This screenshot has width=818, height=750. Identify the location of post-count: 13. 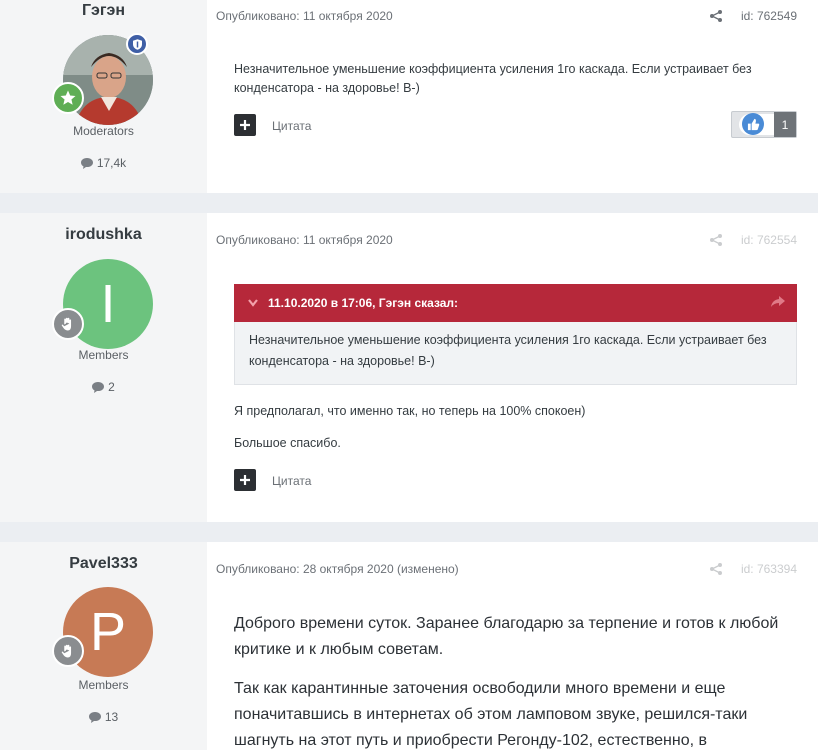
(103, 717).